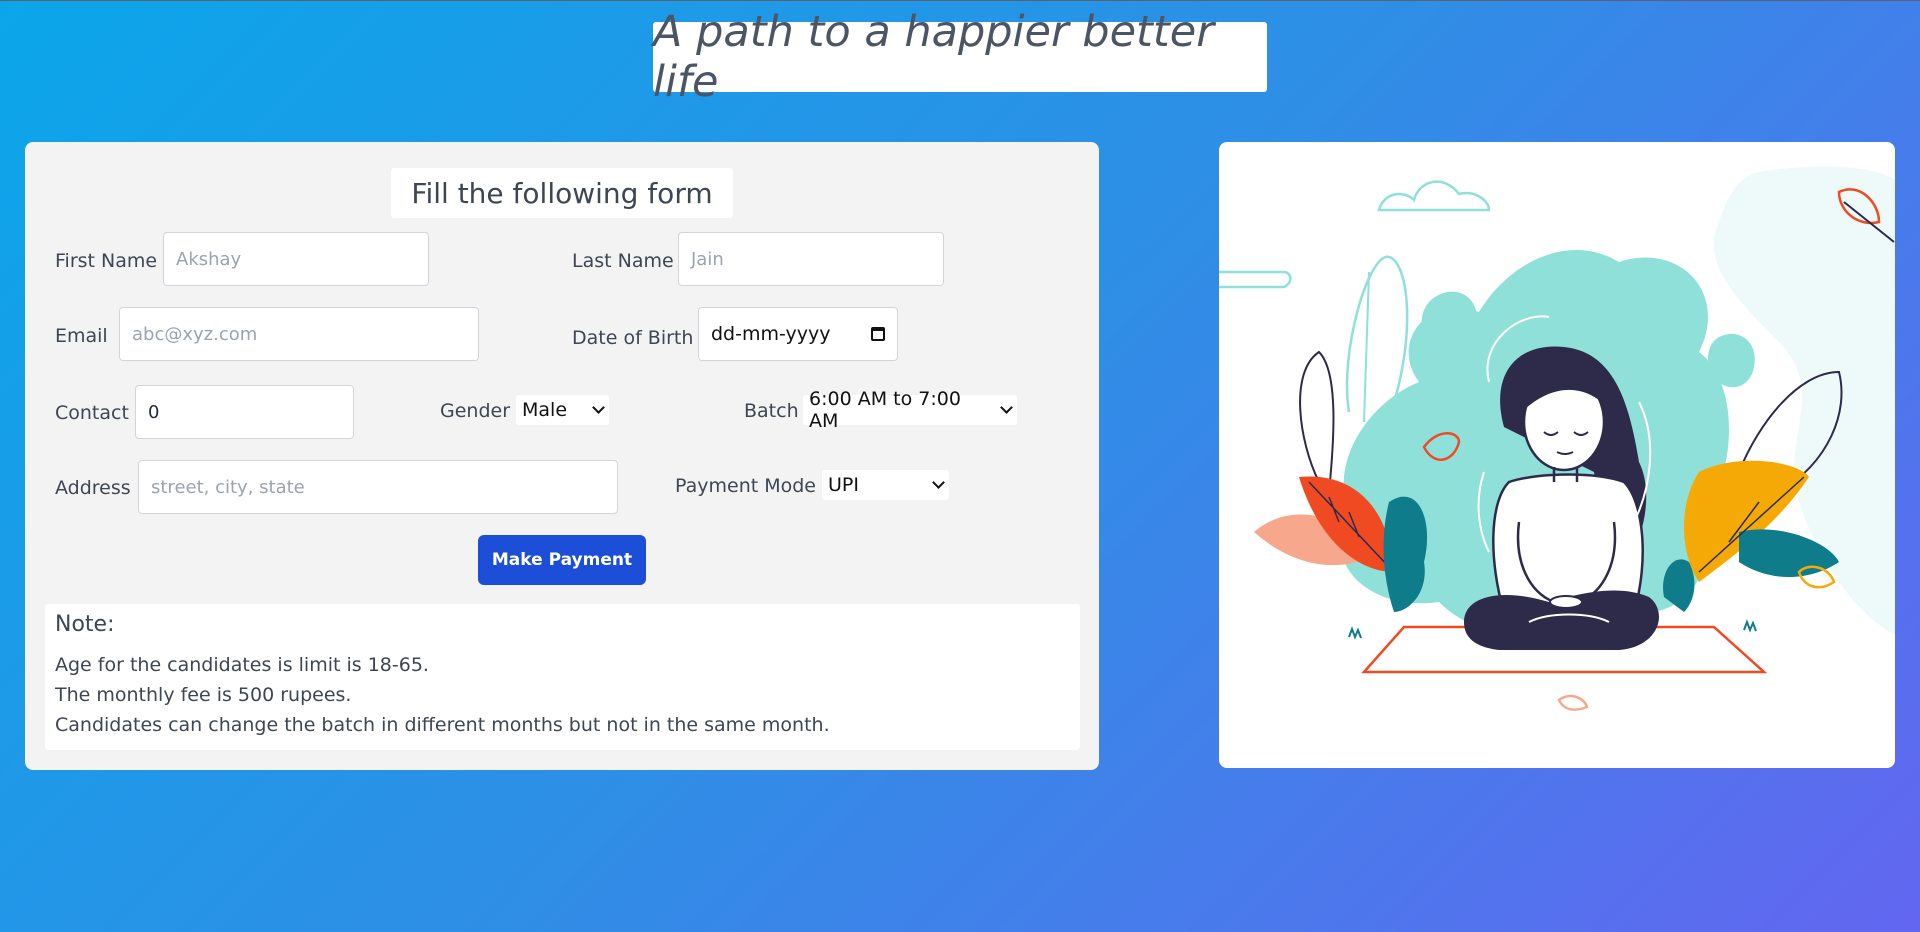 This screenshot has height=932, width=1920. I want to click on gender-selected: Male, so click(545, 410).